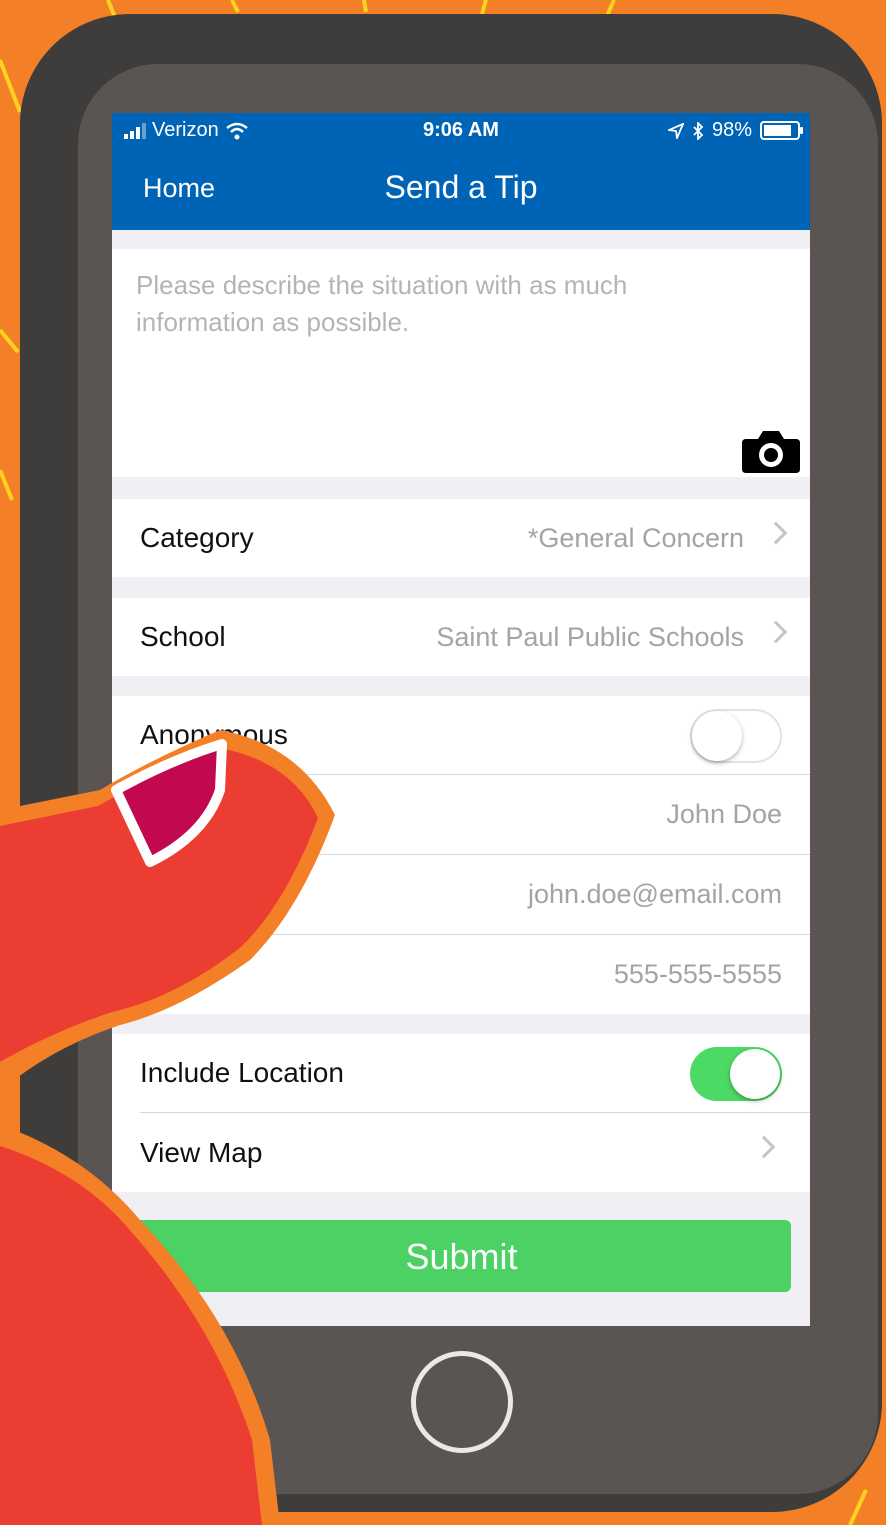 The width and height of the screenshot is (886, 1525). Describe the element at coordinates (771, 451) in the screenshot. I see `camera-icon` at that location.